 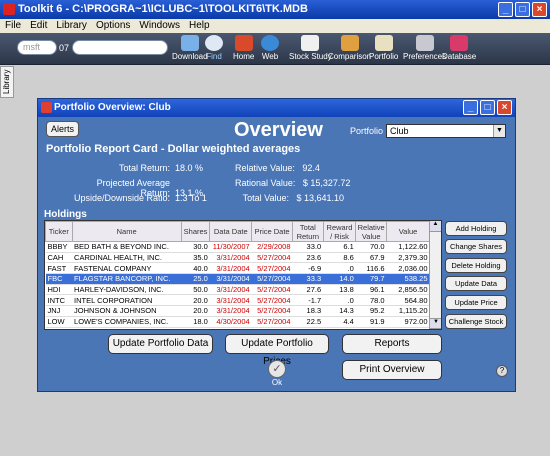 What do you see at coordinates (127, 279) in the screenshot?
I see `table-cell: FLAGSTAR BANCORP, INC.` at bounding box center [127, 279].